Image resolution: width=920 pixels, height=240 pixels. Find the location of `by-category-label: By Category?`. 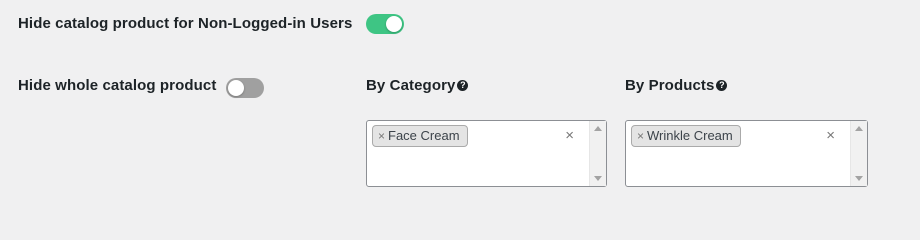

by-category-label: By Category? is located at coordinates (417, 85).